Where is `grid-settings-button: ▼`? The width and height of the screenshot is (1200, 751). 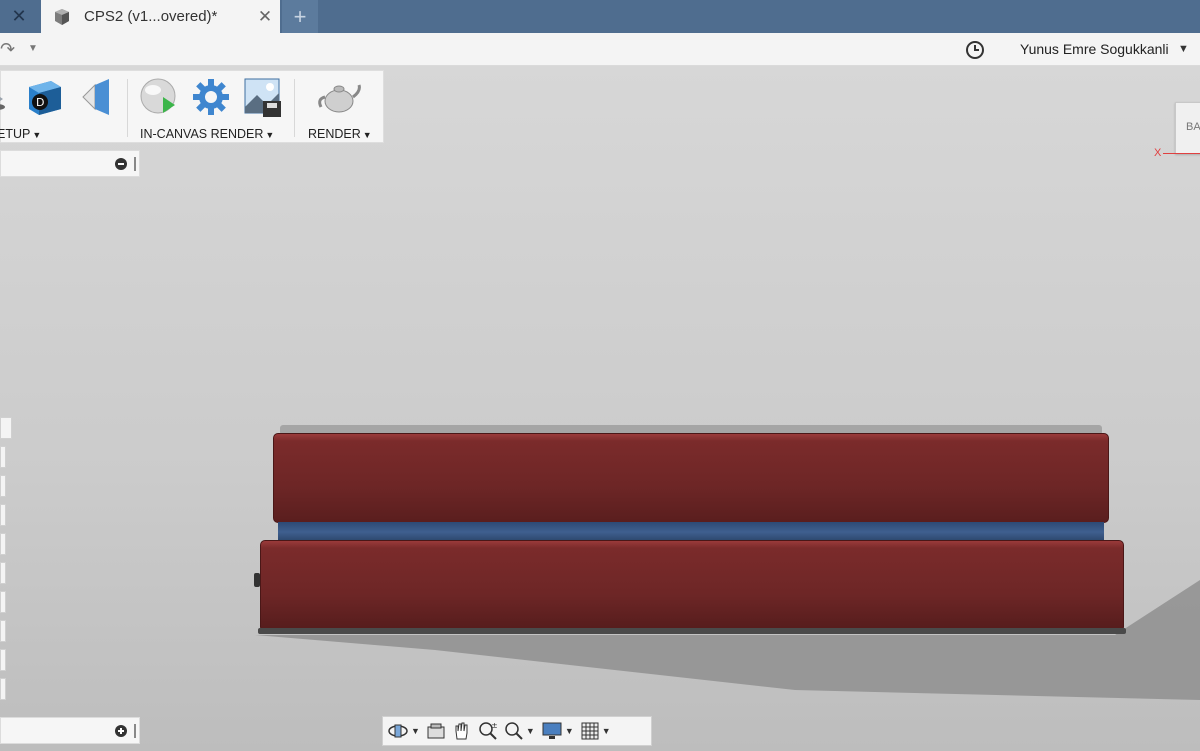
grid-settings-button: ▼ is located at coordinates (595, 731).